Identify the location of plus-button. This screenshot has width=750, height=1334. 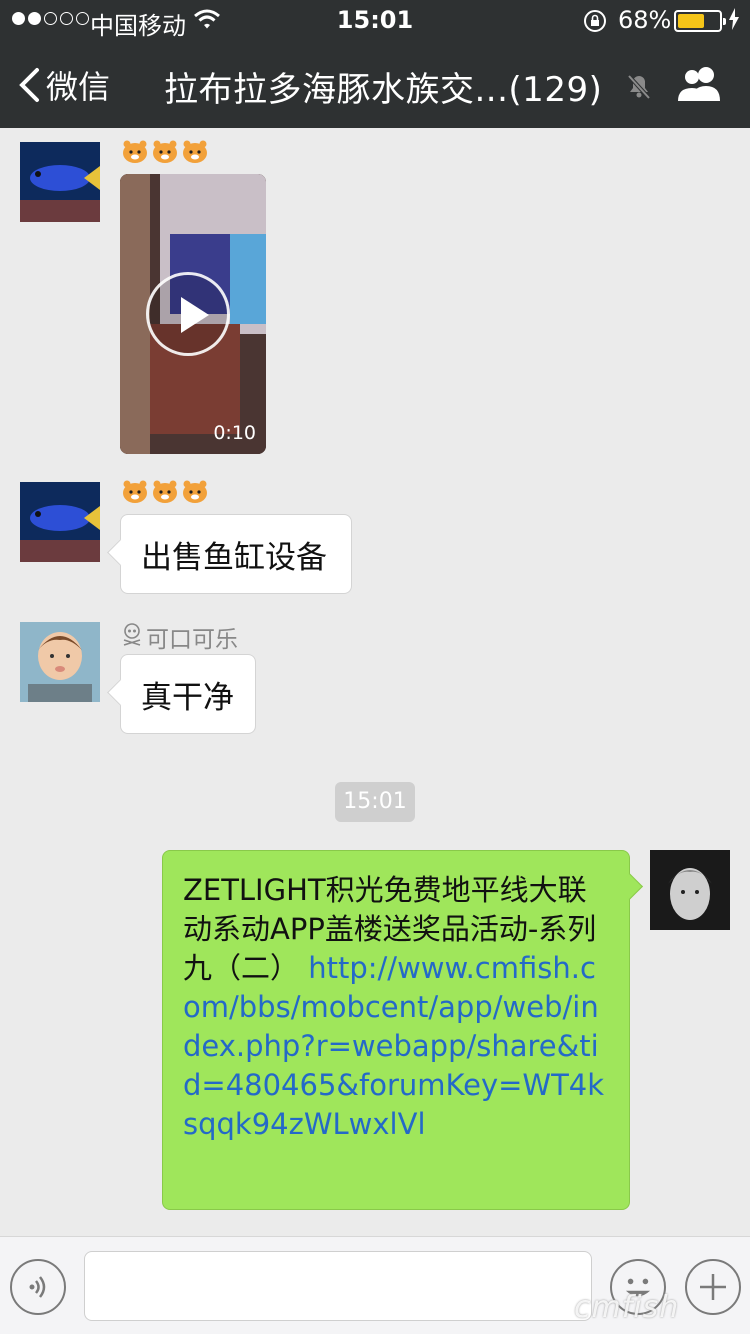
(713, 1287).